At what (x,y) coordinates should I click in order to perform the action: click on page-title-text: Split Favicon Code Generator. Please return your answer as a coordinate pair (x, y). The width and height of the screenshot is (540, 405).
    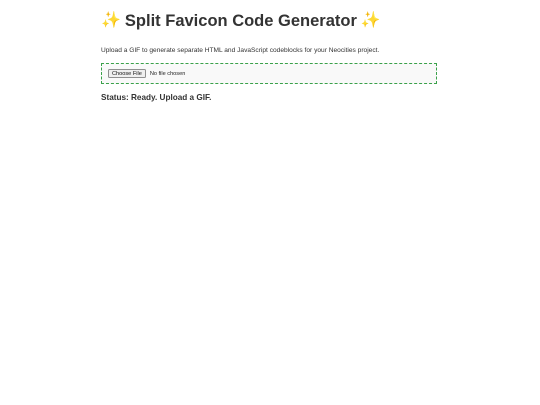
    Looking at the image, I should click on (240, 21).